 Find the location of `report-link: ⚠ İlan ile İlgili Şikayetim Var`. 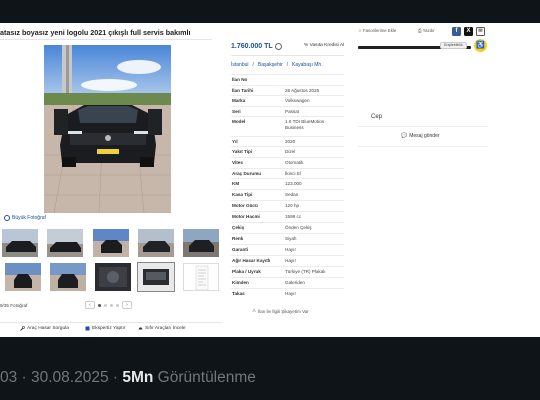

report-link: ⚠ İlan ile İlgili Şikayetim Var is located at coordinates (280, 311).